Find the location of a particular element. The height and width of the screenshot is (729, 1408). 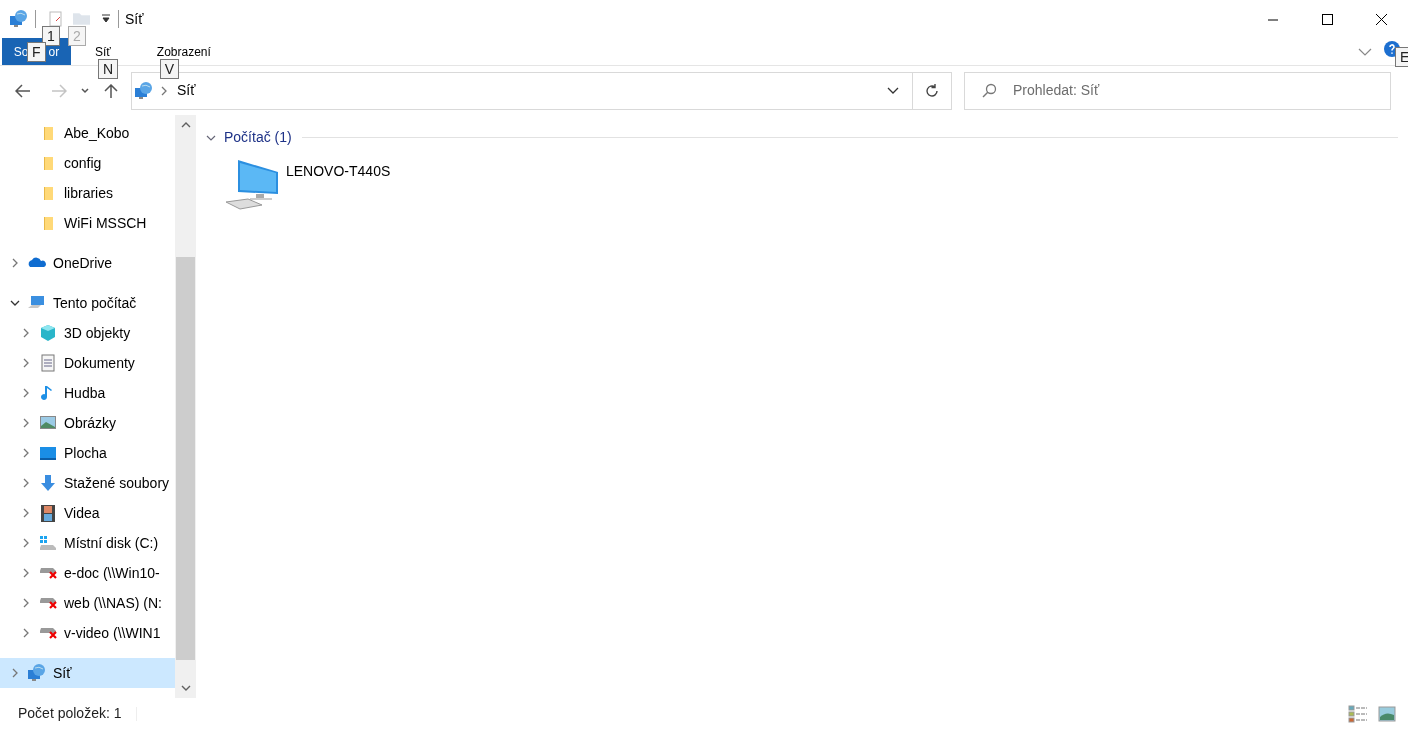

tree-item: Tento počítač is located at coordinates (87, 303).